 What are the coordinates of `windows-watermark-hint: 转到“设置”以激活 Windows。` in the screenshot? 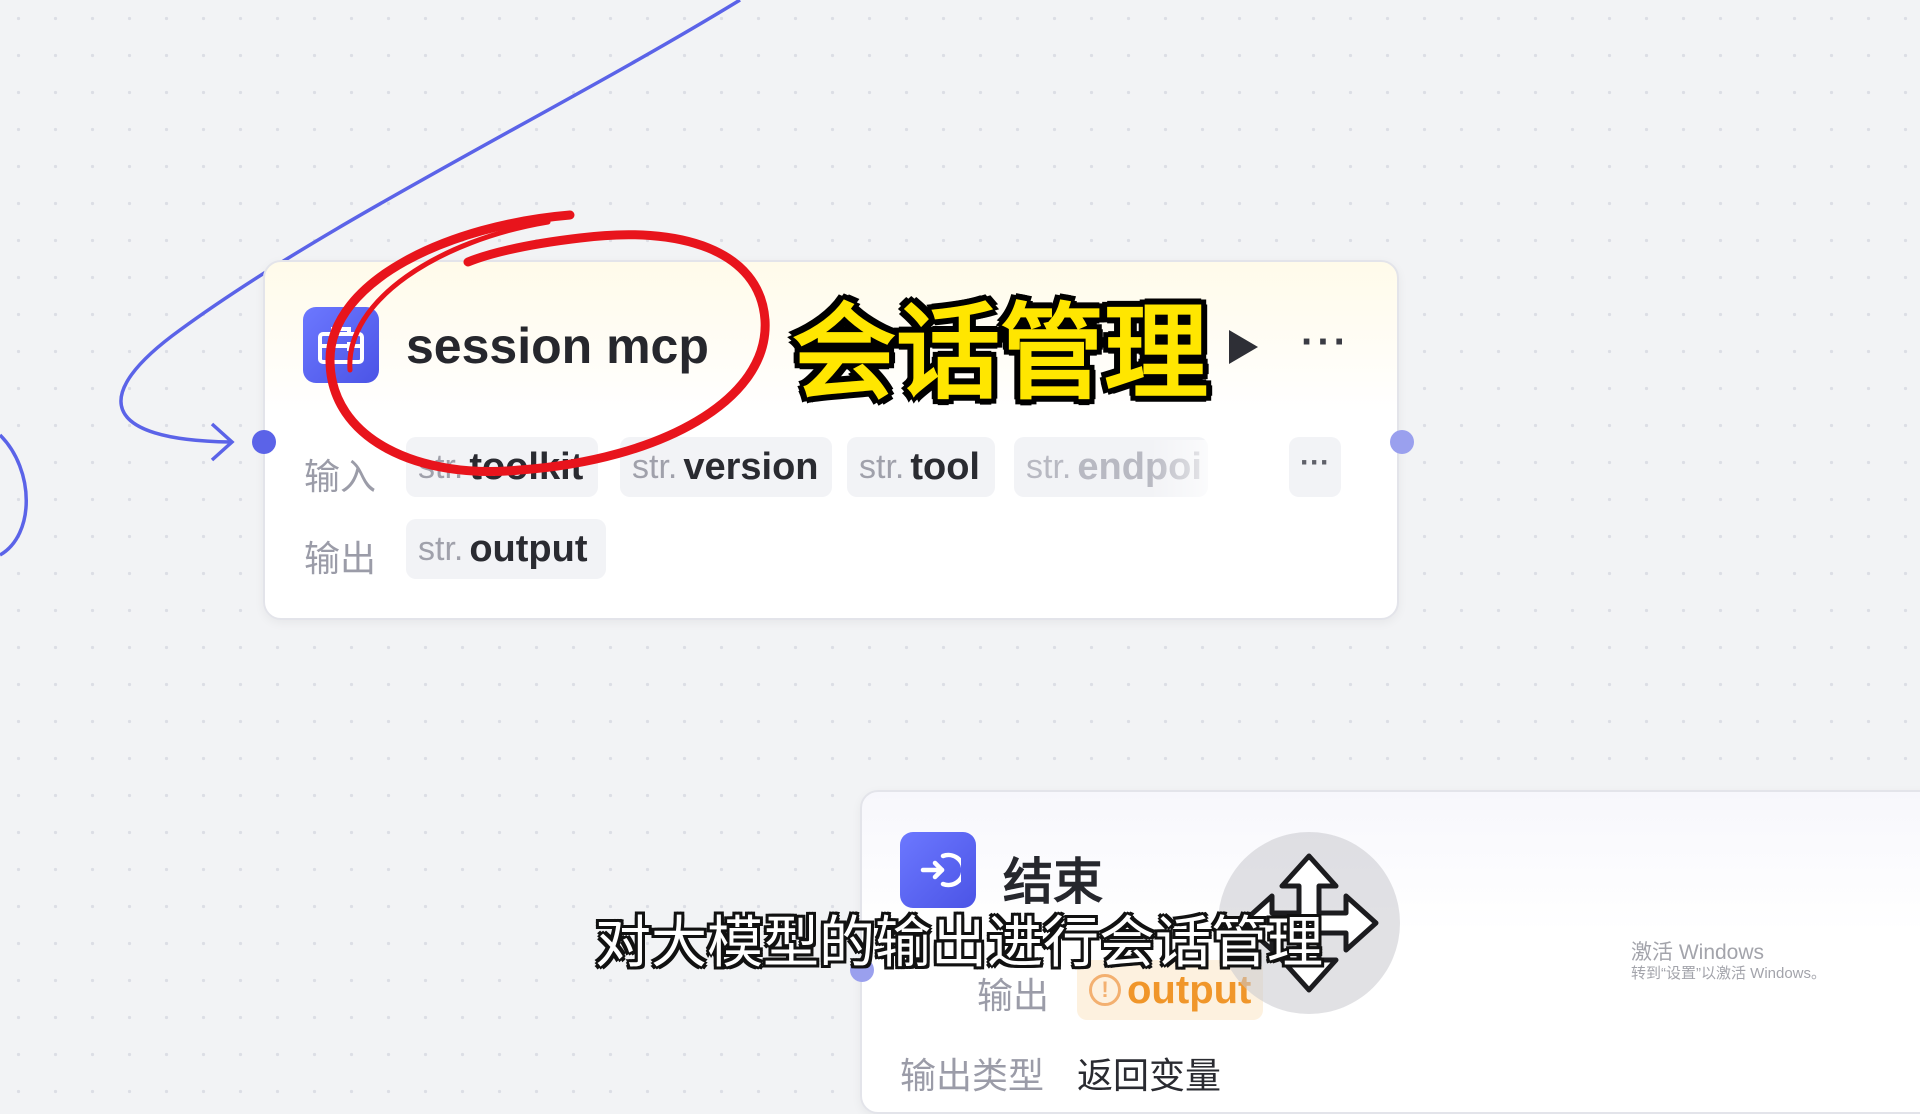 It's located at (1729, 973).